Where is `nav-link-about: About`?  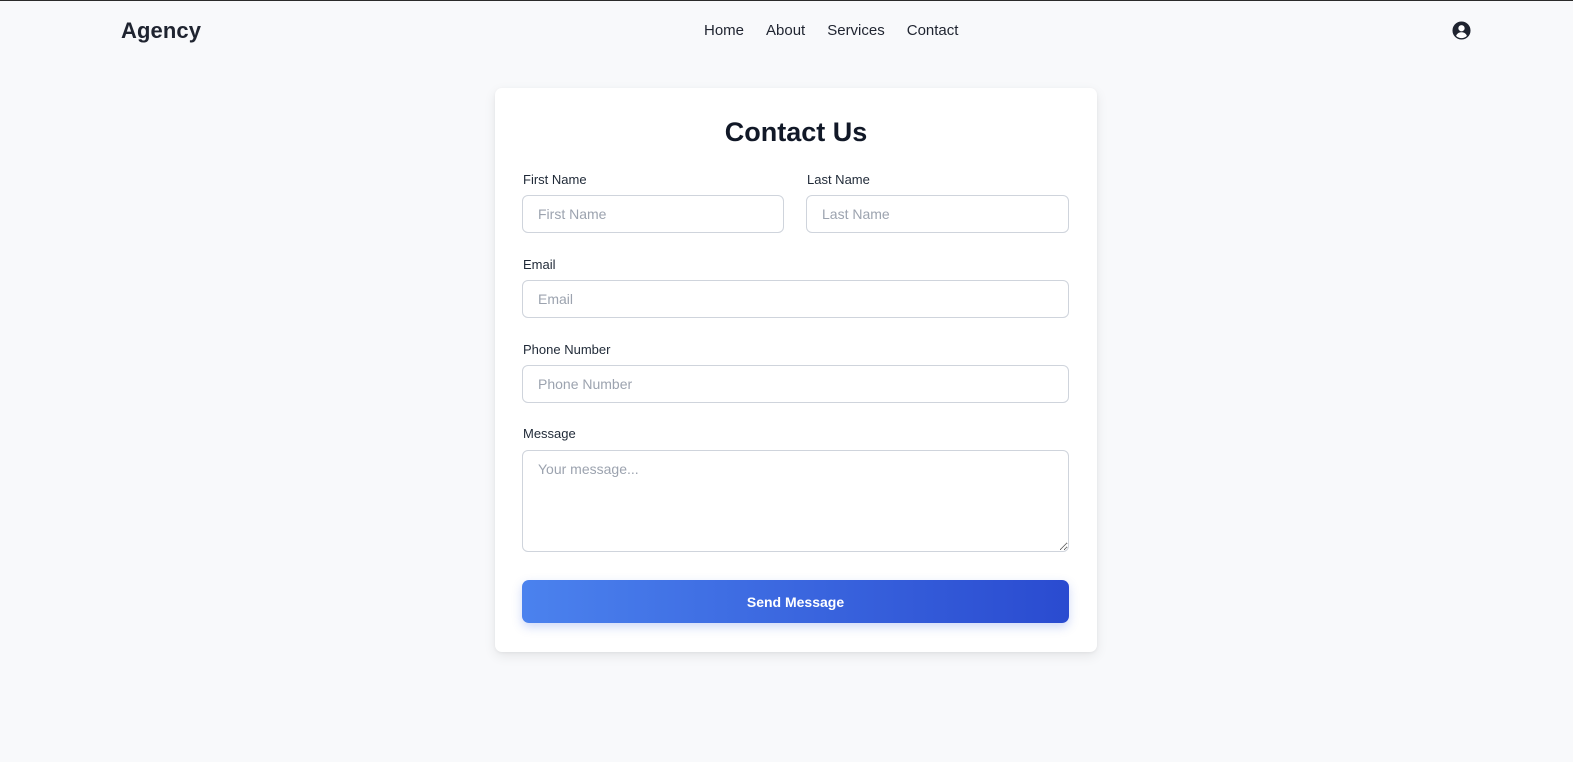 nav-link-about: About is located at coordinates (785, 30).